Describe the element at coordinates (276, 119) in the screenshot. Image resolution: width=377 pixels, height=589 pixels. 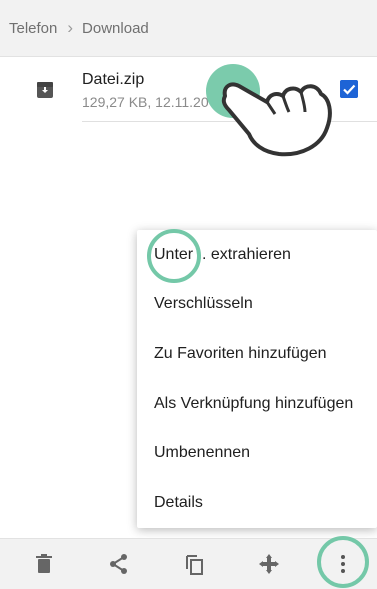
I see `hand-pointer-icon` at that location.